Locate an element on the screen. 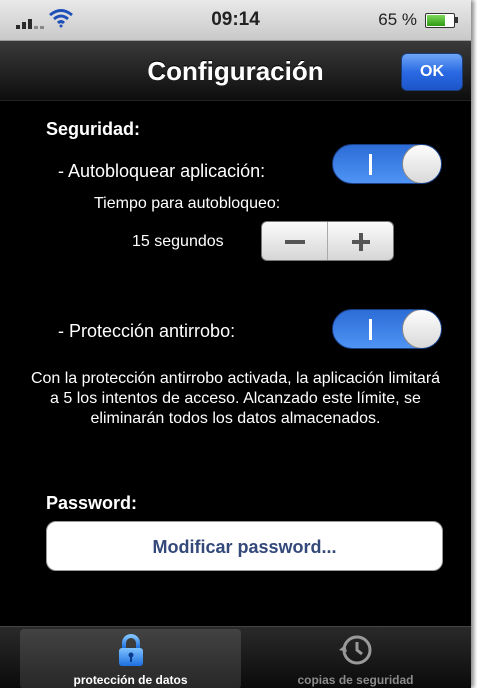  battery-icon is located at coordinates (441, 20).